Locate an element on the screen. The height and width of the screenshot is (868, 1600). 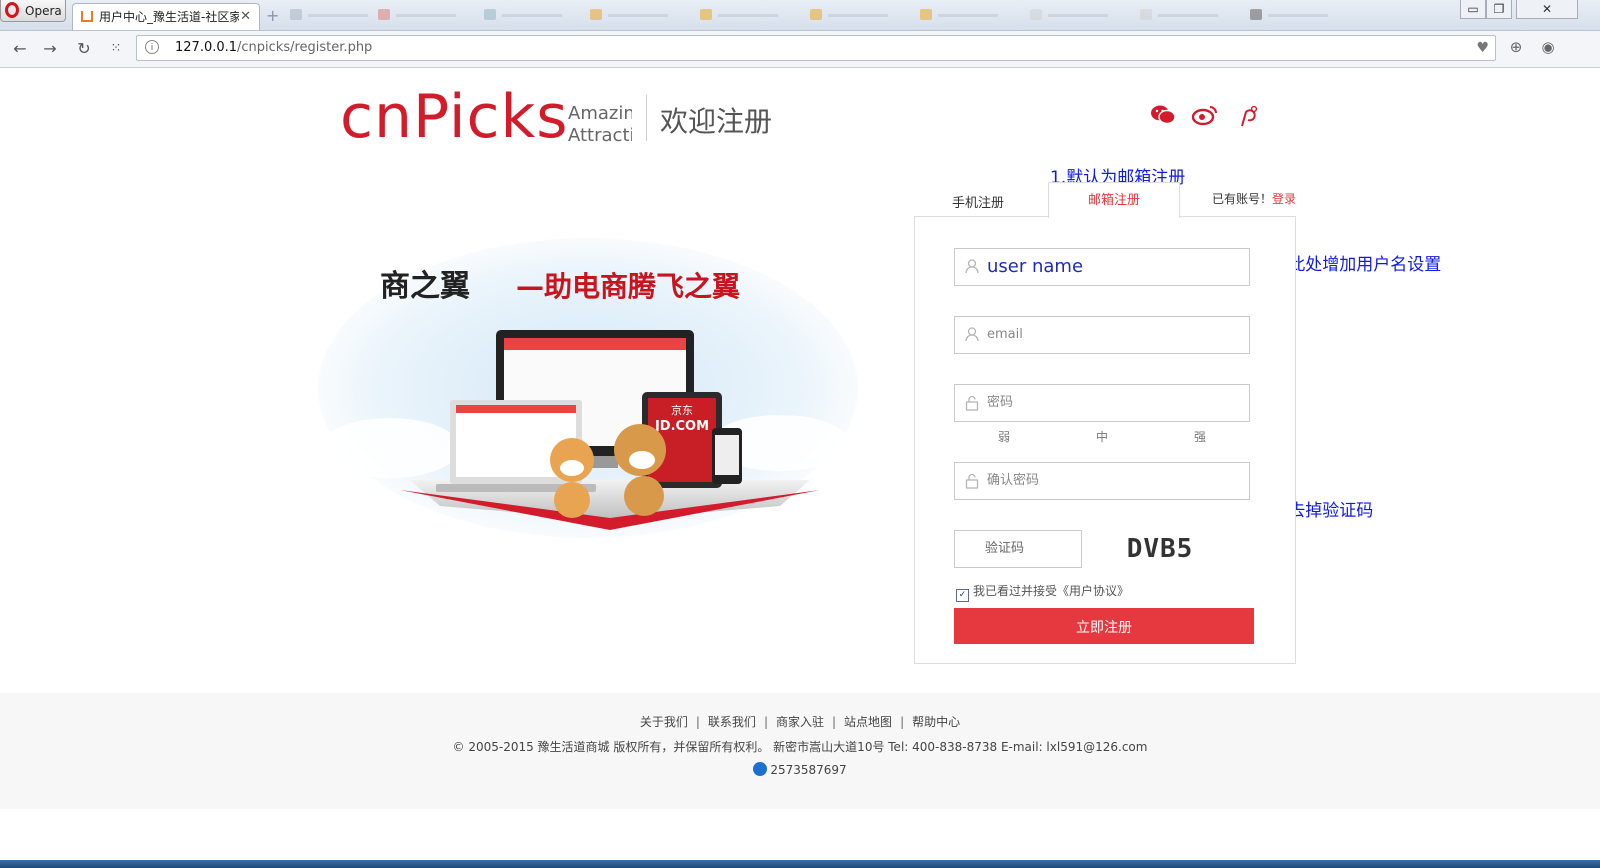
agree-text: 我已看过并接受《用户协议》 is located at coordinates (1051, 591).